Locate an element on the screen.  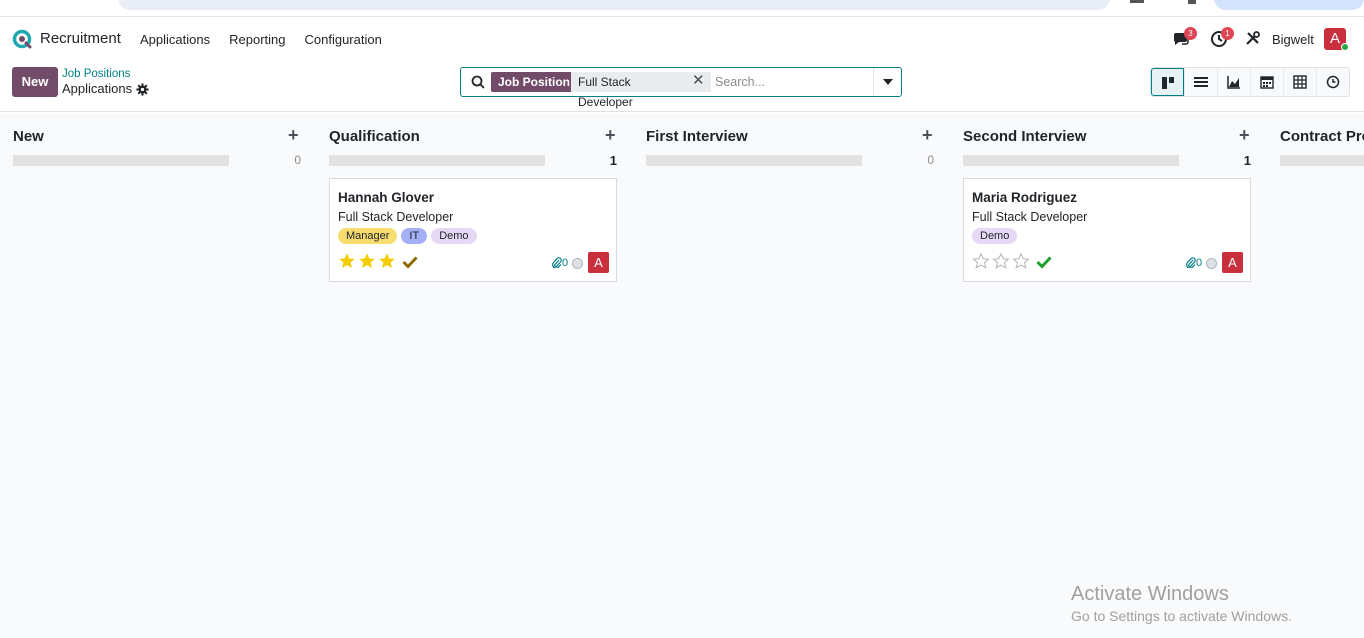
graph-icon is located at coordinates (1233, 82).